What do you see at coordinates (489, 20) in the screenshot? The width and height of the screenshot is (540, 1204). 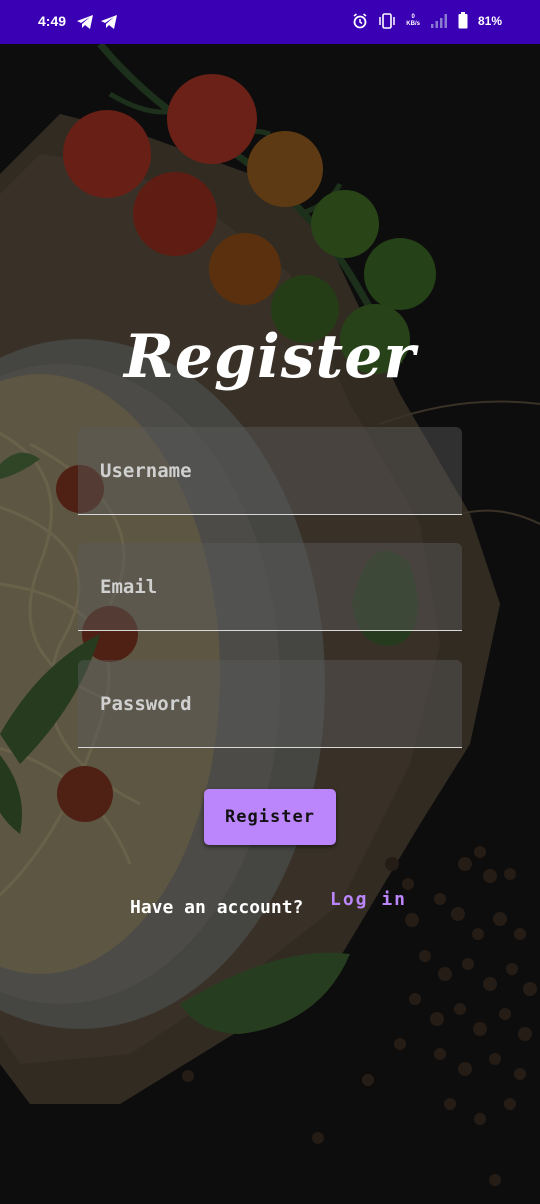 I see `battery-percent: 81%` at bounding box center [489, 20].